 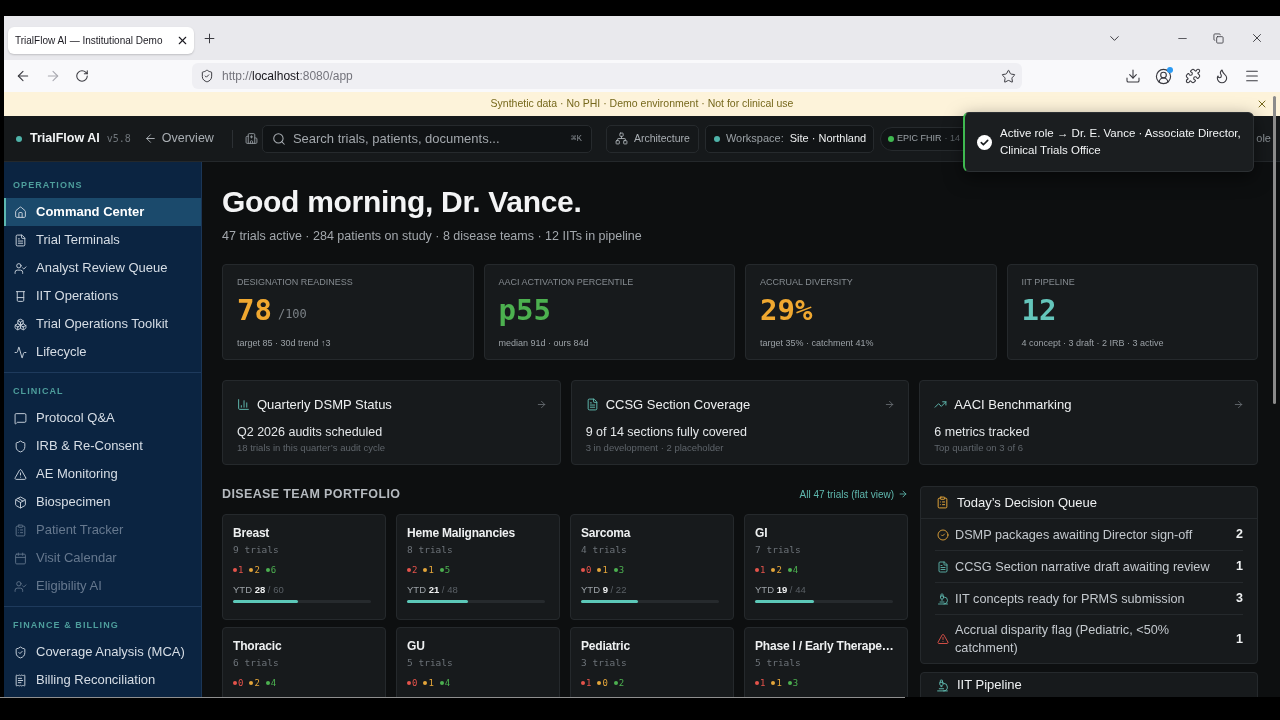 What do you see at coordinates (1239, 599) in the screenshot?
I see `queue-count: 3` at bounding box center [1239, 599].